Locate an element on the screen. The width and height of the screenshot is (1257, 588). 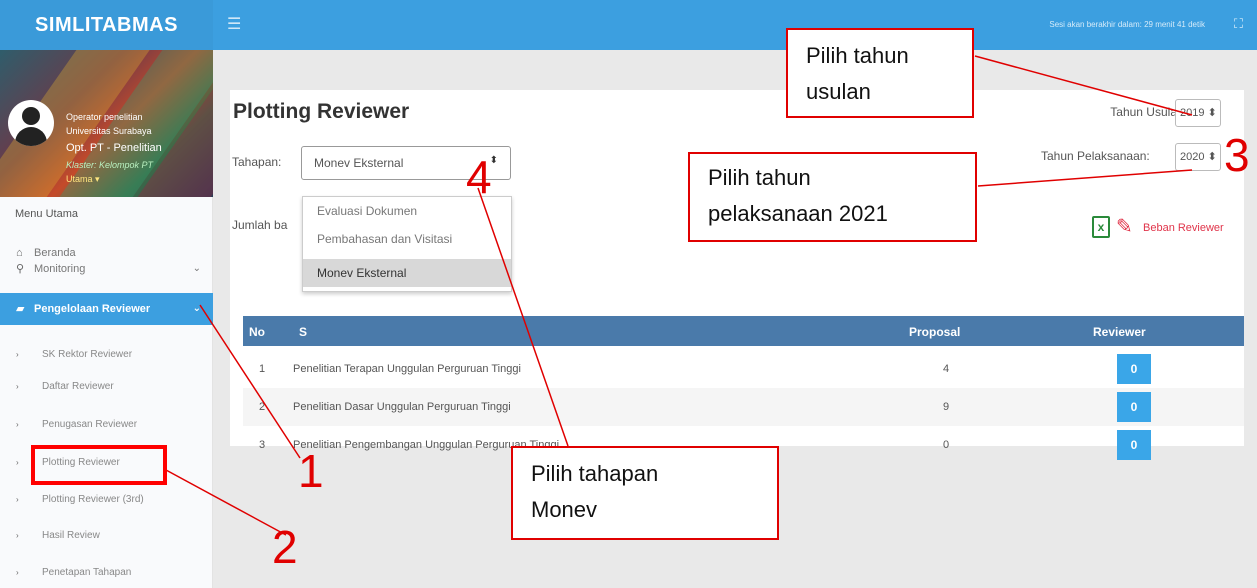
step-number-3: 3 is located at coordinates (1237, 155).